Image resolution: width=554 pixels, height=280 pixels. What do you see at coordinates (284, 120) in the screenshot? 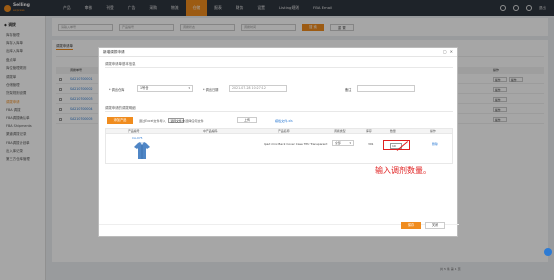
I see `template-file-link: 模板文件.xls` at bounding box center [284, 120].